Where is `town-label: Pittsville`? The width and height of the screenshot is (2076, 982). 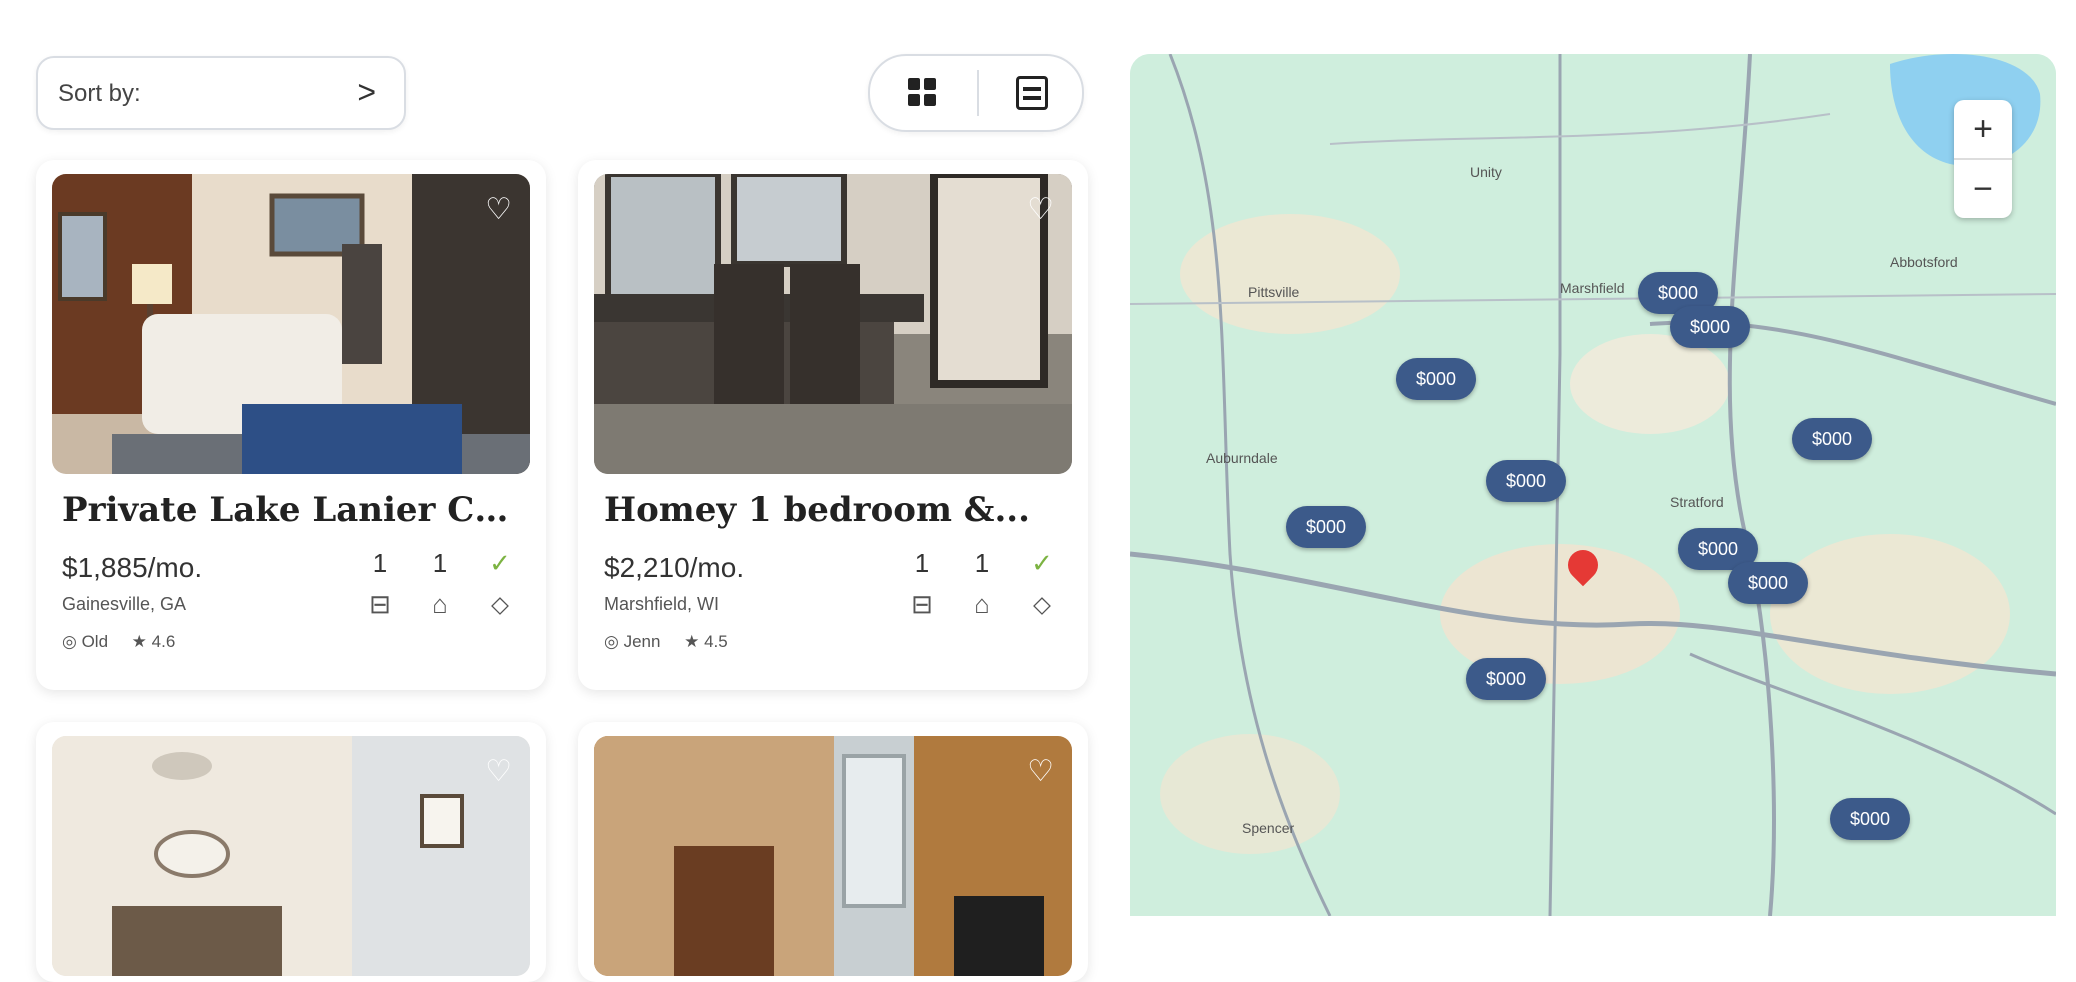
town-label: Pittsville is located at coordinates (1274, 292).